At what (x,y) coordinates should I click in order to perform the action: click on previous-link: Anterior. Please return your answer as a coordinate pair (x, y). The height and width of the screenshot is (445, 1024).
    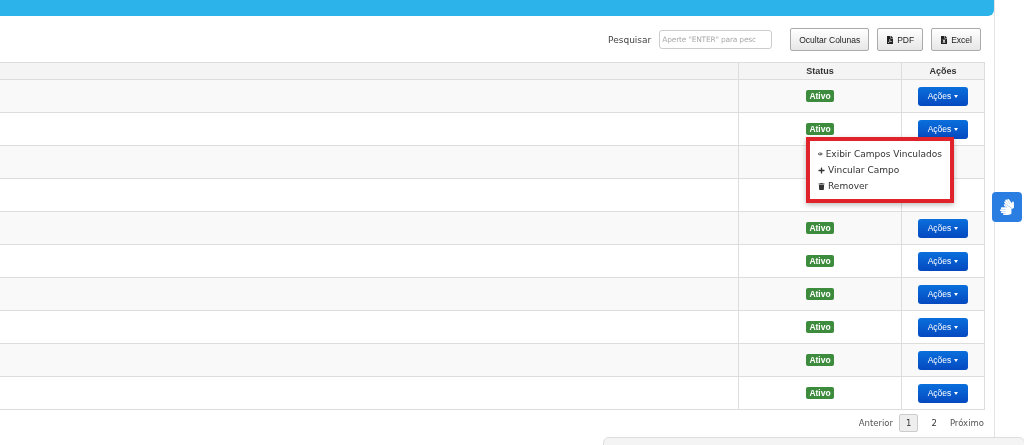
    Looking at the image, I should click on (876, 423).